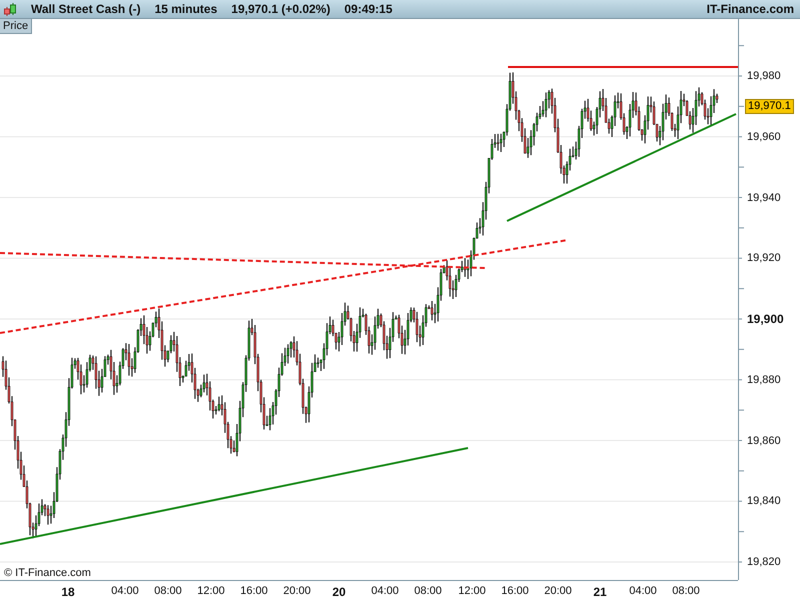 Image resolution: width=800 pixels, height=600 pixels. Describe the element at coordinates (368, 9) in the screenshot. I see `time-label: 09:49:15` at that location.